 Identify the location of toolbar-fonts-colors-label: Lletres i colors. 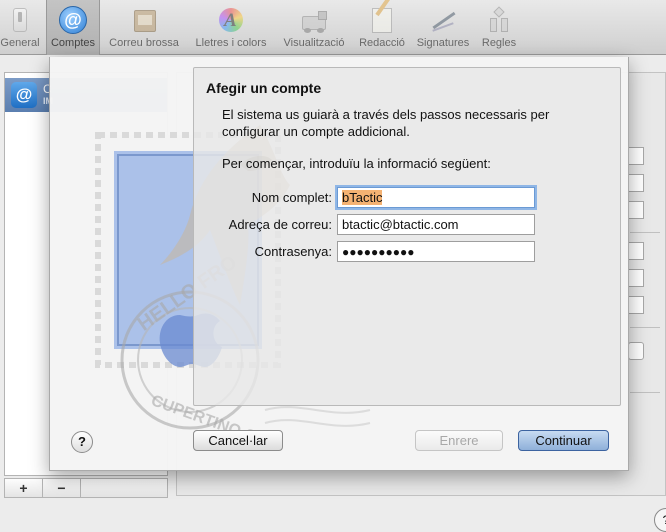
(231, 43).